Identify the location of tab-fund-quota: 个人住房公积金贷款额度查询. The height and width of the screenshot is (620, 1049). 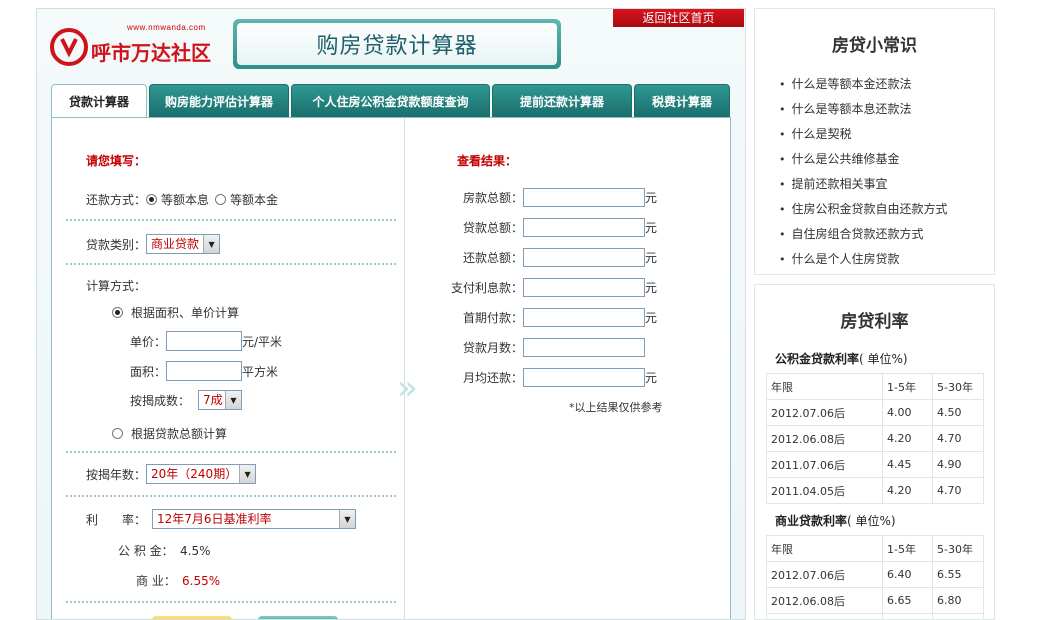
(390, 101).